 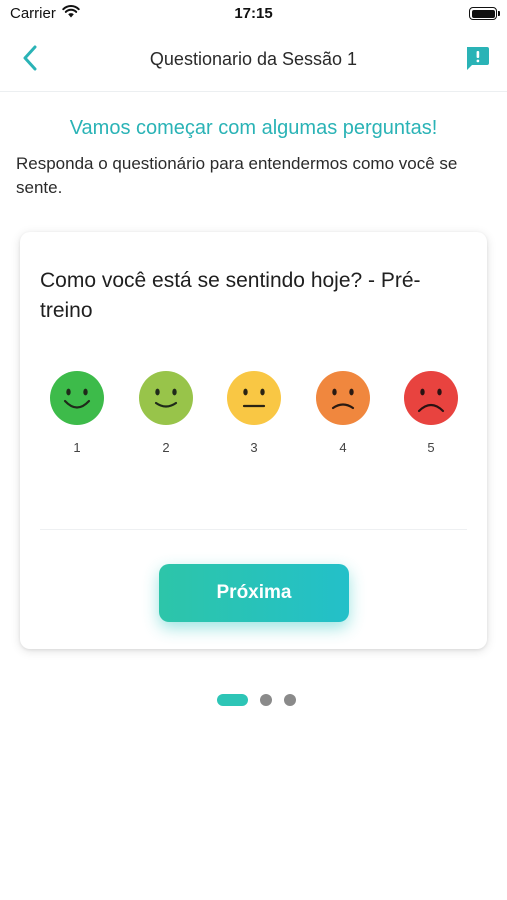 I want to click on nav-bar: Questionario da Sessão 1, so click(x=253, y=60).